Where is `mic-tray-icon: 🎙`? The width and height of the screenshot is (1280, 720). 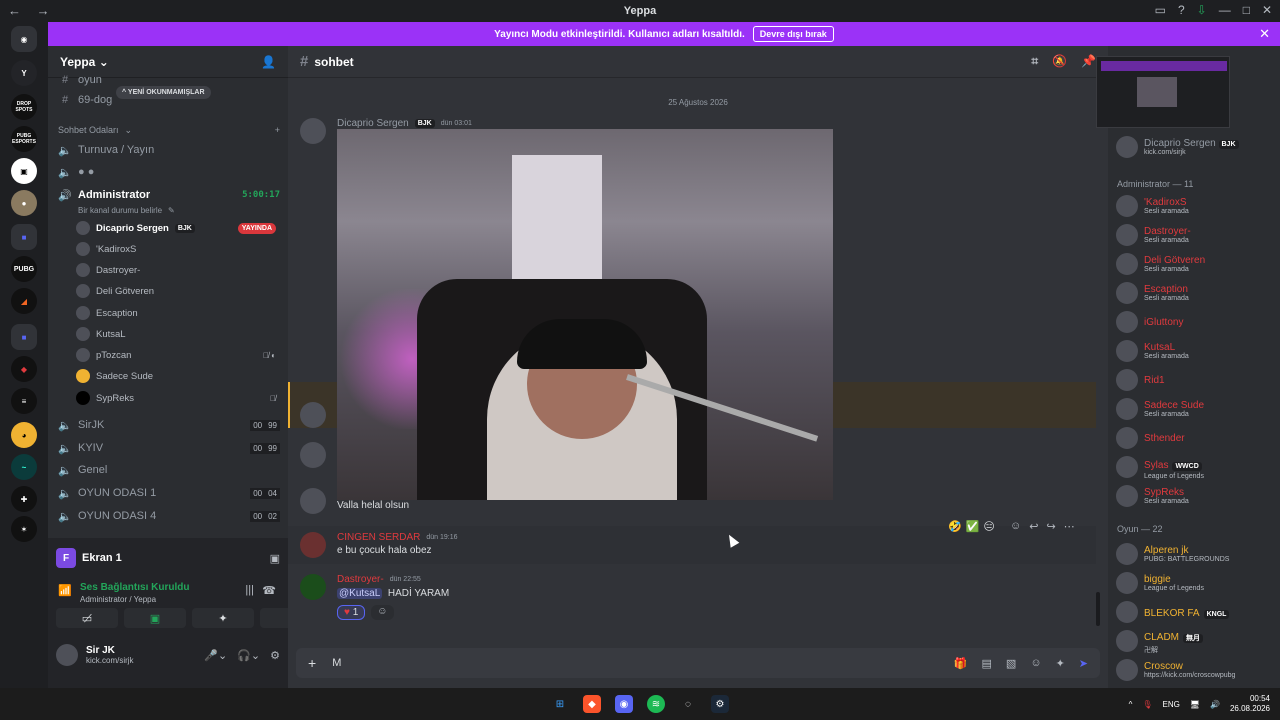
mic-tray-icon: 🎙 is located at coordinates (1147, 704).